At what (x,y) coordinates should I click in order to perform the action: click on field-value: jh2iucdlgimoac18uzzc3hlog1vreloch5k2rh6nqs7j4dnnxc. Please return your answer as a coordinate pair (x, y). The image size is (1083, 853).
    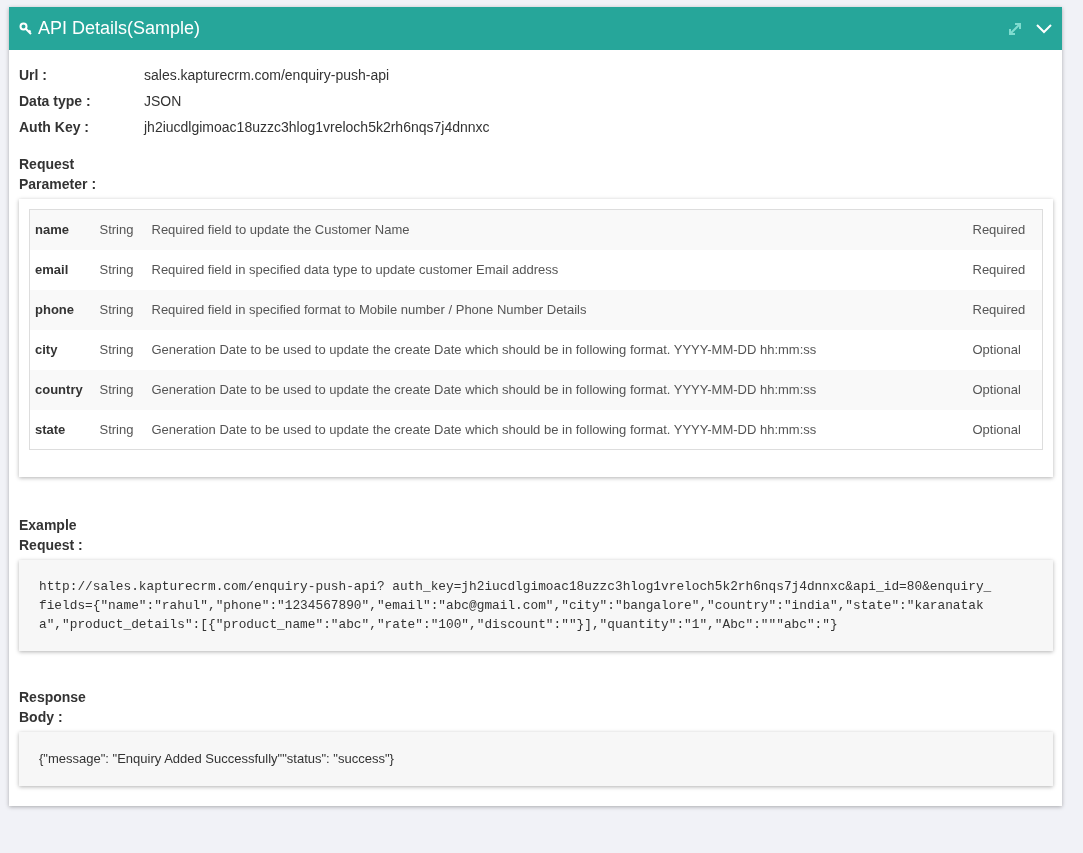
    Looking at the image, I should click on (317, 127).